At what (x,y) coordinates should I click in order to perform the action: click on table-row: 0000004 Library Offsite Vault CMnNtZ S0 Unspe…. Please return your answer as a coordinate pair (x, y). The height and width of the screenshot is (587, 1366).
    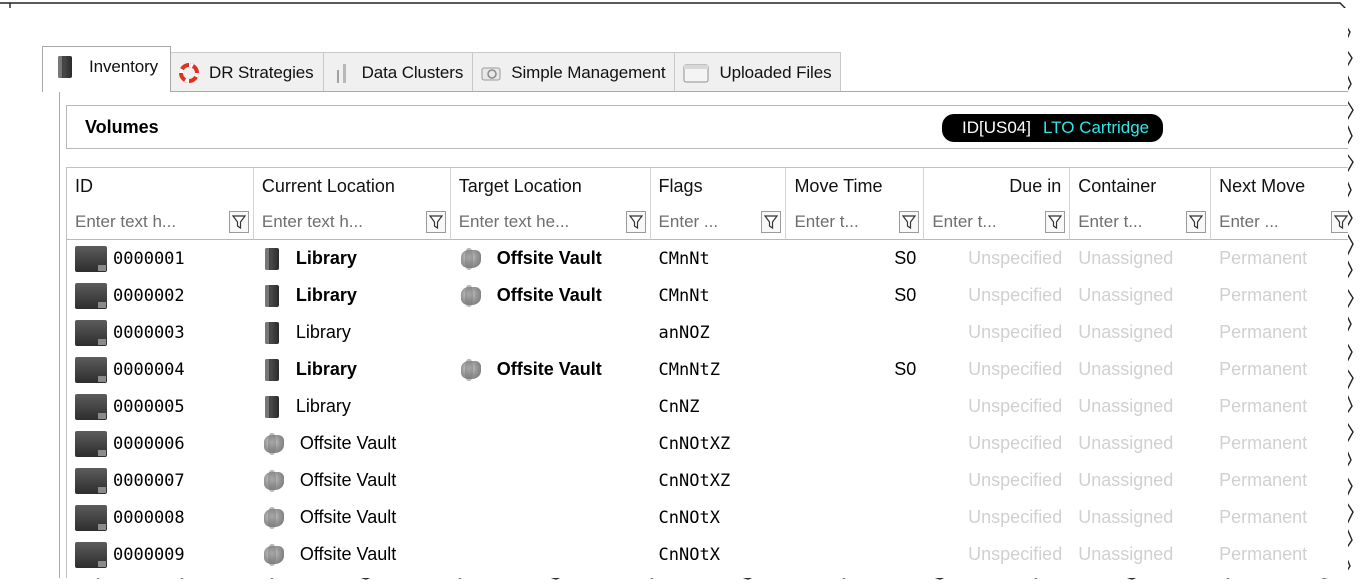
    Looking at the image, I should click on (707, 369).